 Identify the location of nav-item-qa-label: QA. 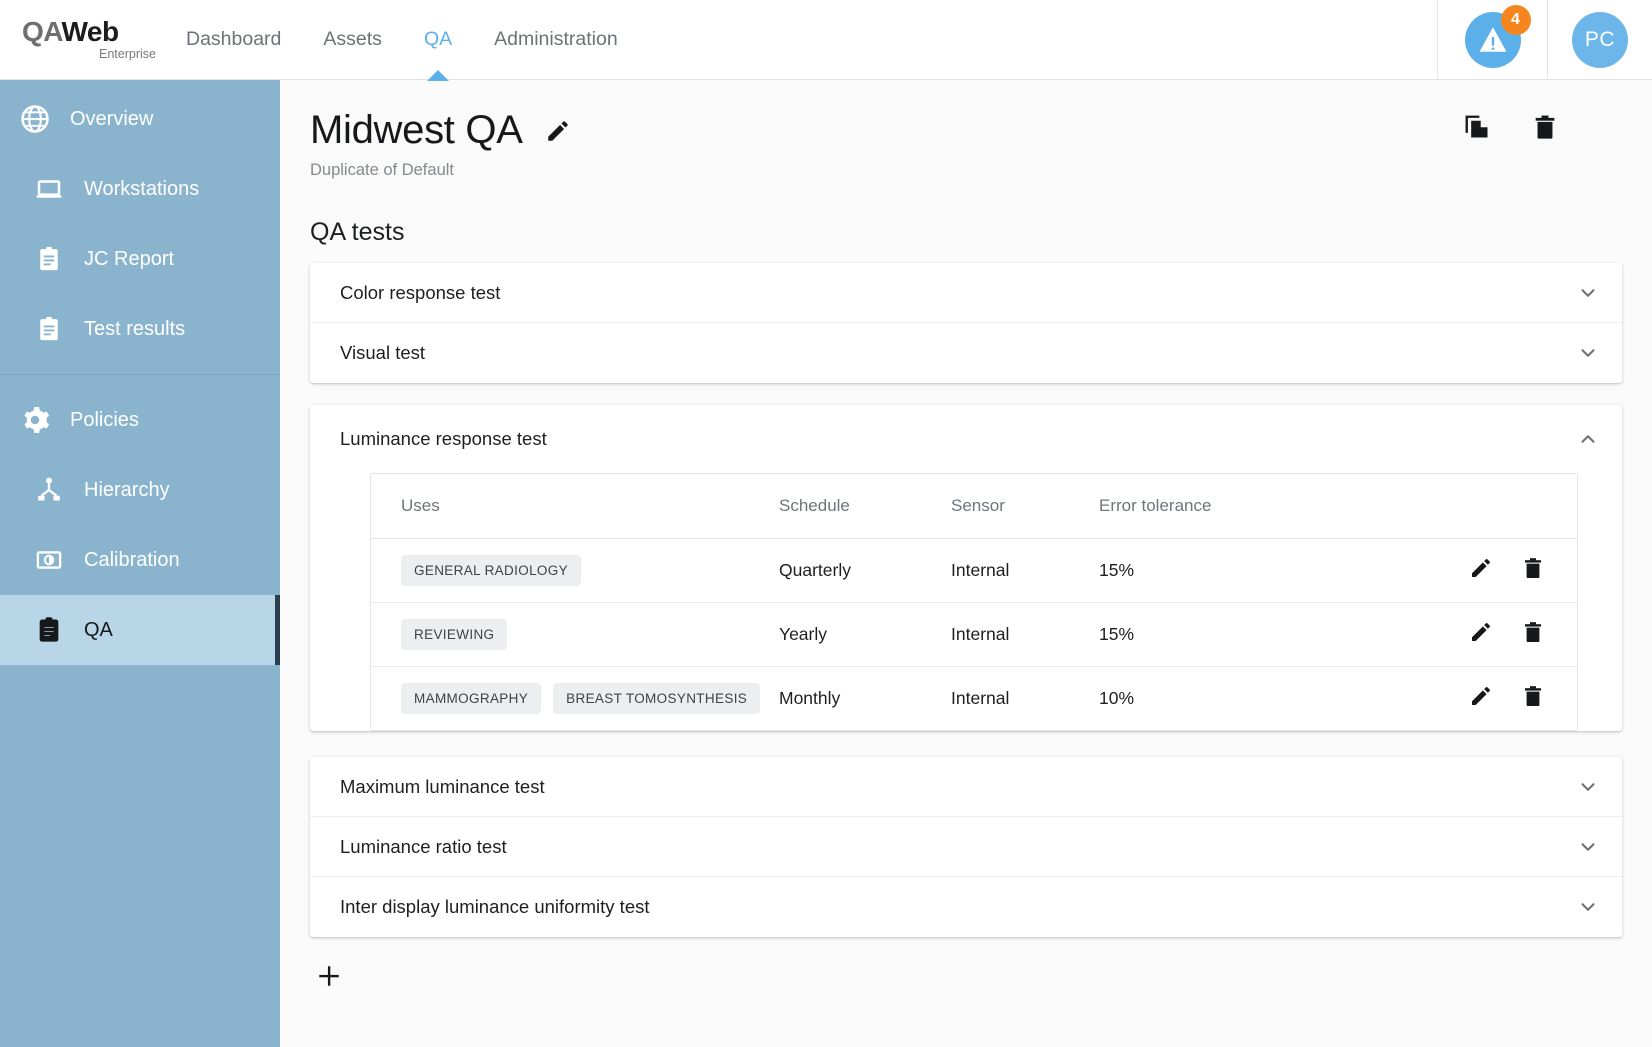
(438, 39).